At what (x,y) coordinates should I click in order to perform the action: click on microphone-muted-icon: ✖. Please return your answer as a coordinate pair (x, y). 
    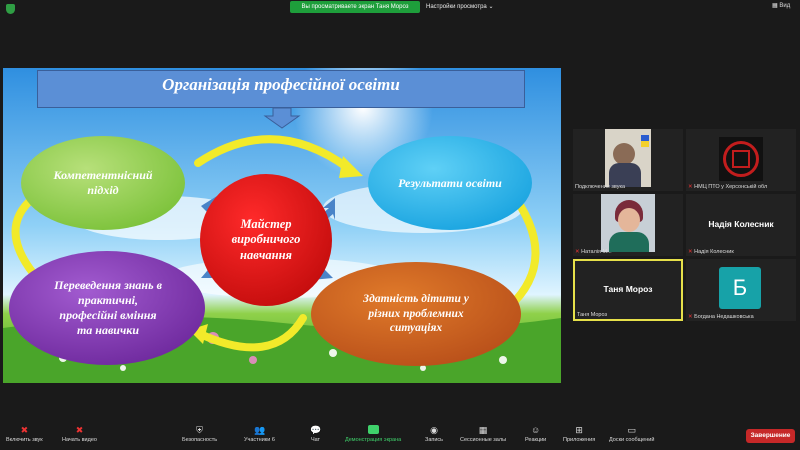
    Looking at the image, I should click on (24, 430).